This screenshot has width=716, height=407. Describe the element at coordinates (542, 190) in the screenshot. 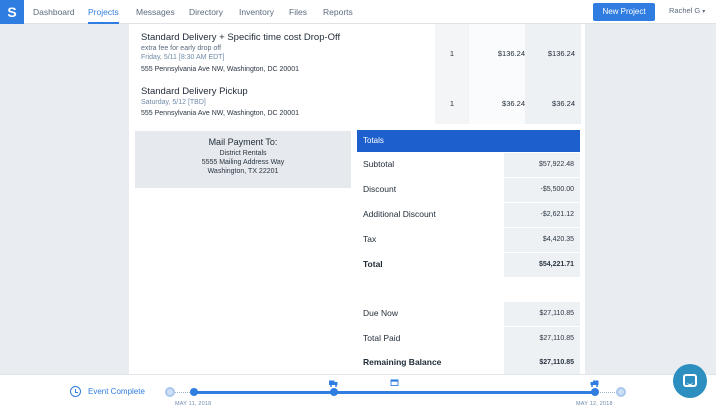

I see `totals-value: -$5,500.00` at that location.